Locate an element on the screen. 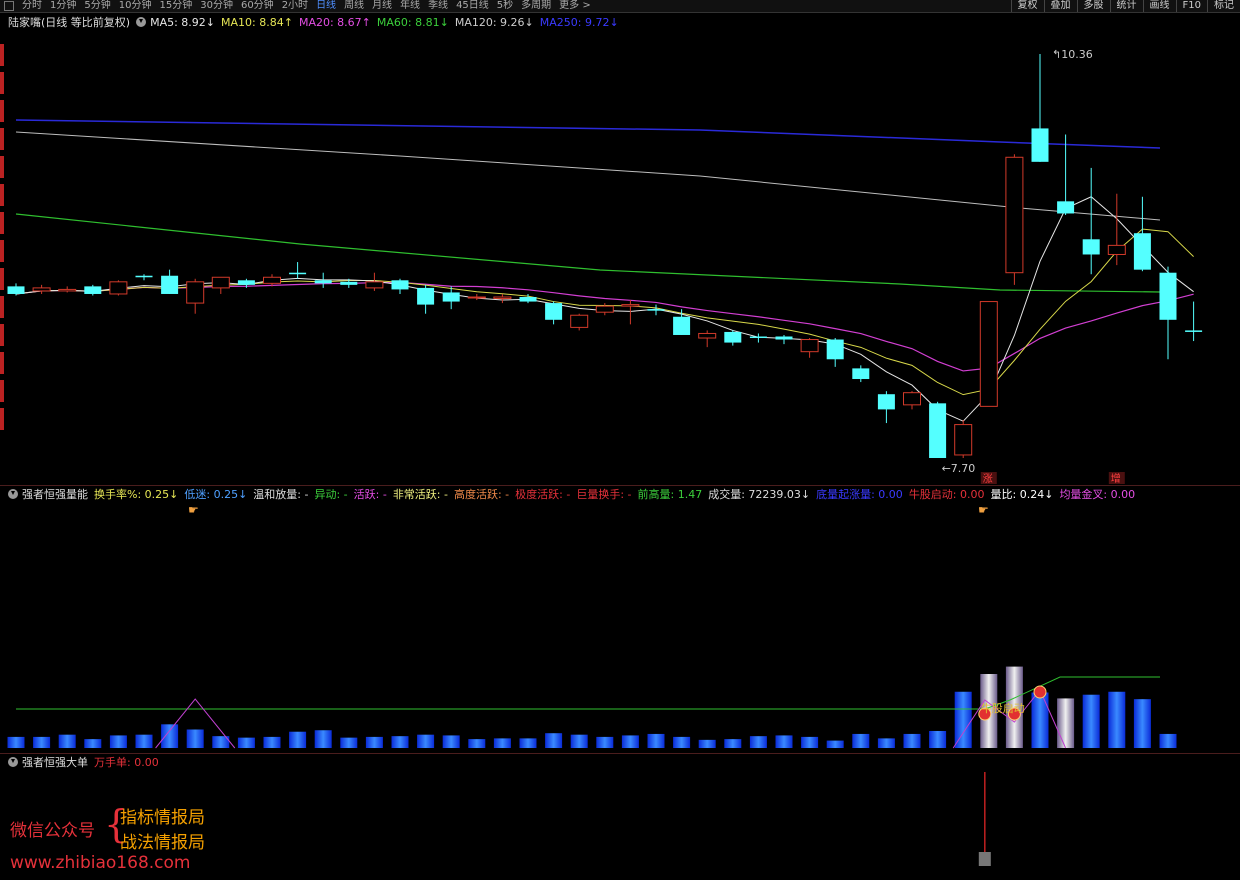 The image size is (1240, 880). marker-zeng: 增 is located at coordinates (1116, 478).